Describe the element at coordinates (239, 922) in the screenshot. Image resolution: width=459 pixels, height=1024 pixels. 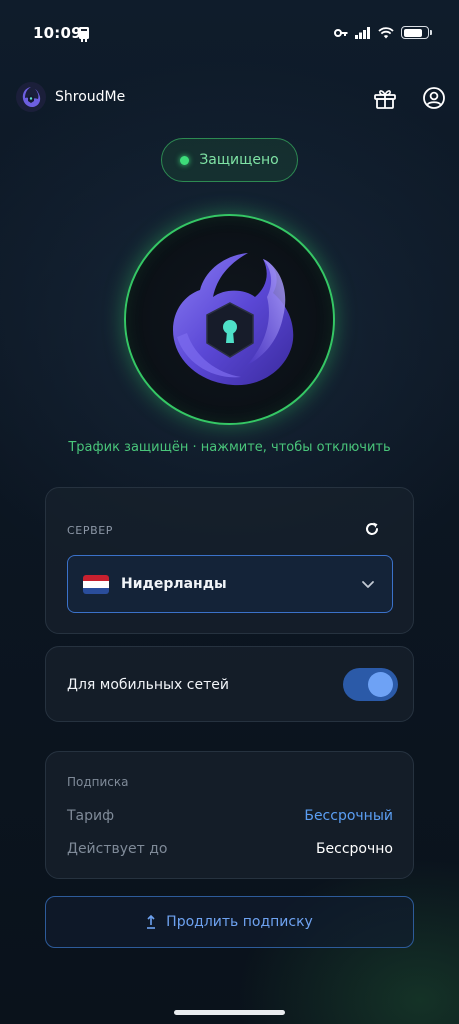
I see `renew-subscription-label: Продлить подписку` at that location.